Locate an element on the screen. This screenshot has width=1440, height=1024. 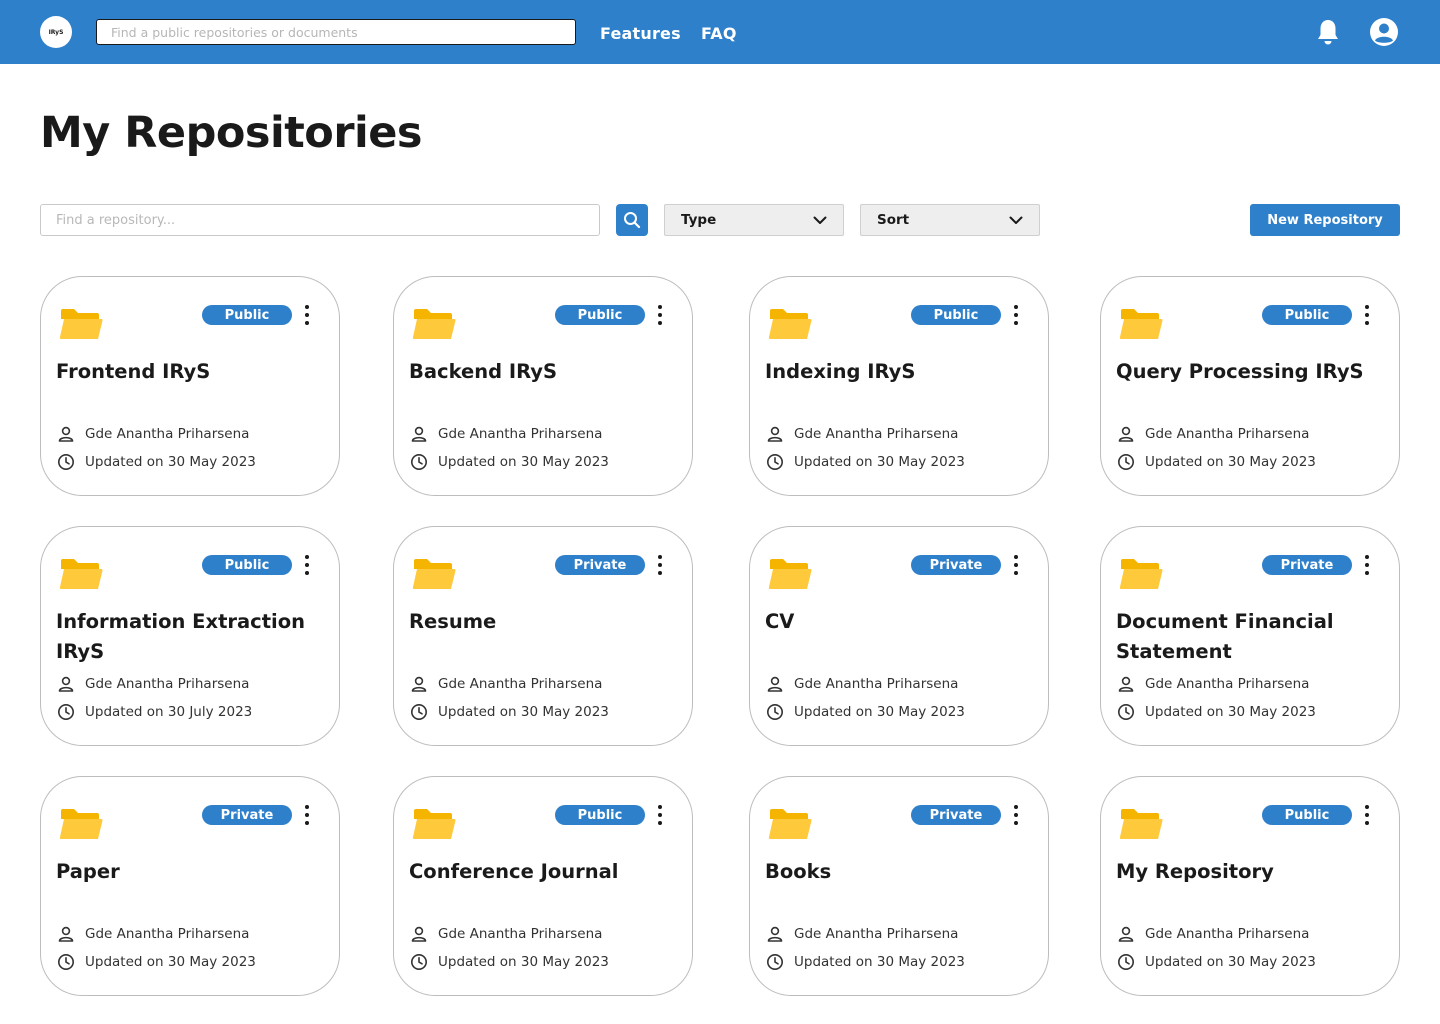
nav-link-features: Features is located at coordinates (640, 33).